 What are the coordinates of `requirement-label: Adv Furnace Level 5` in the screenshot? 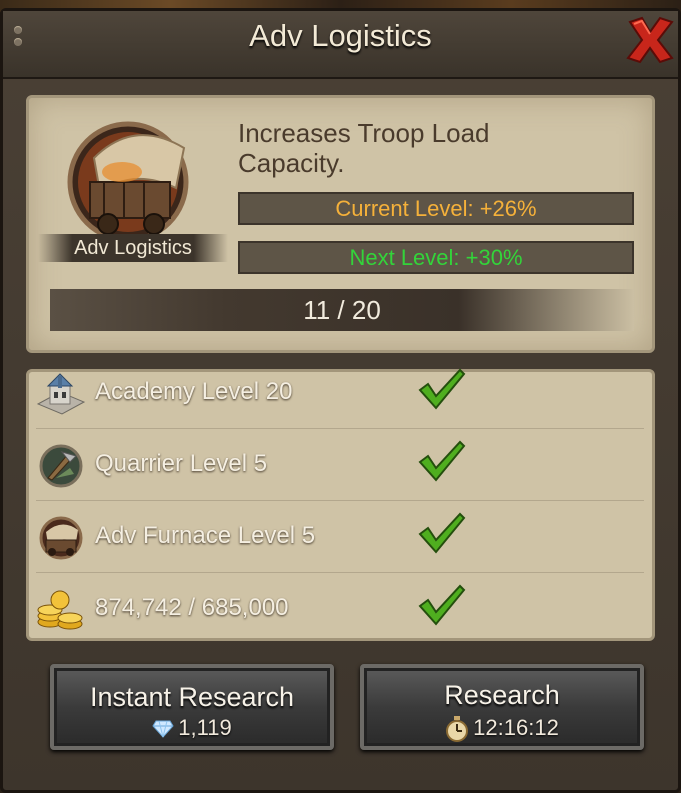 It's located at (205, 535).